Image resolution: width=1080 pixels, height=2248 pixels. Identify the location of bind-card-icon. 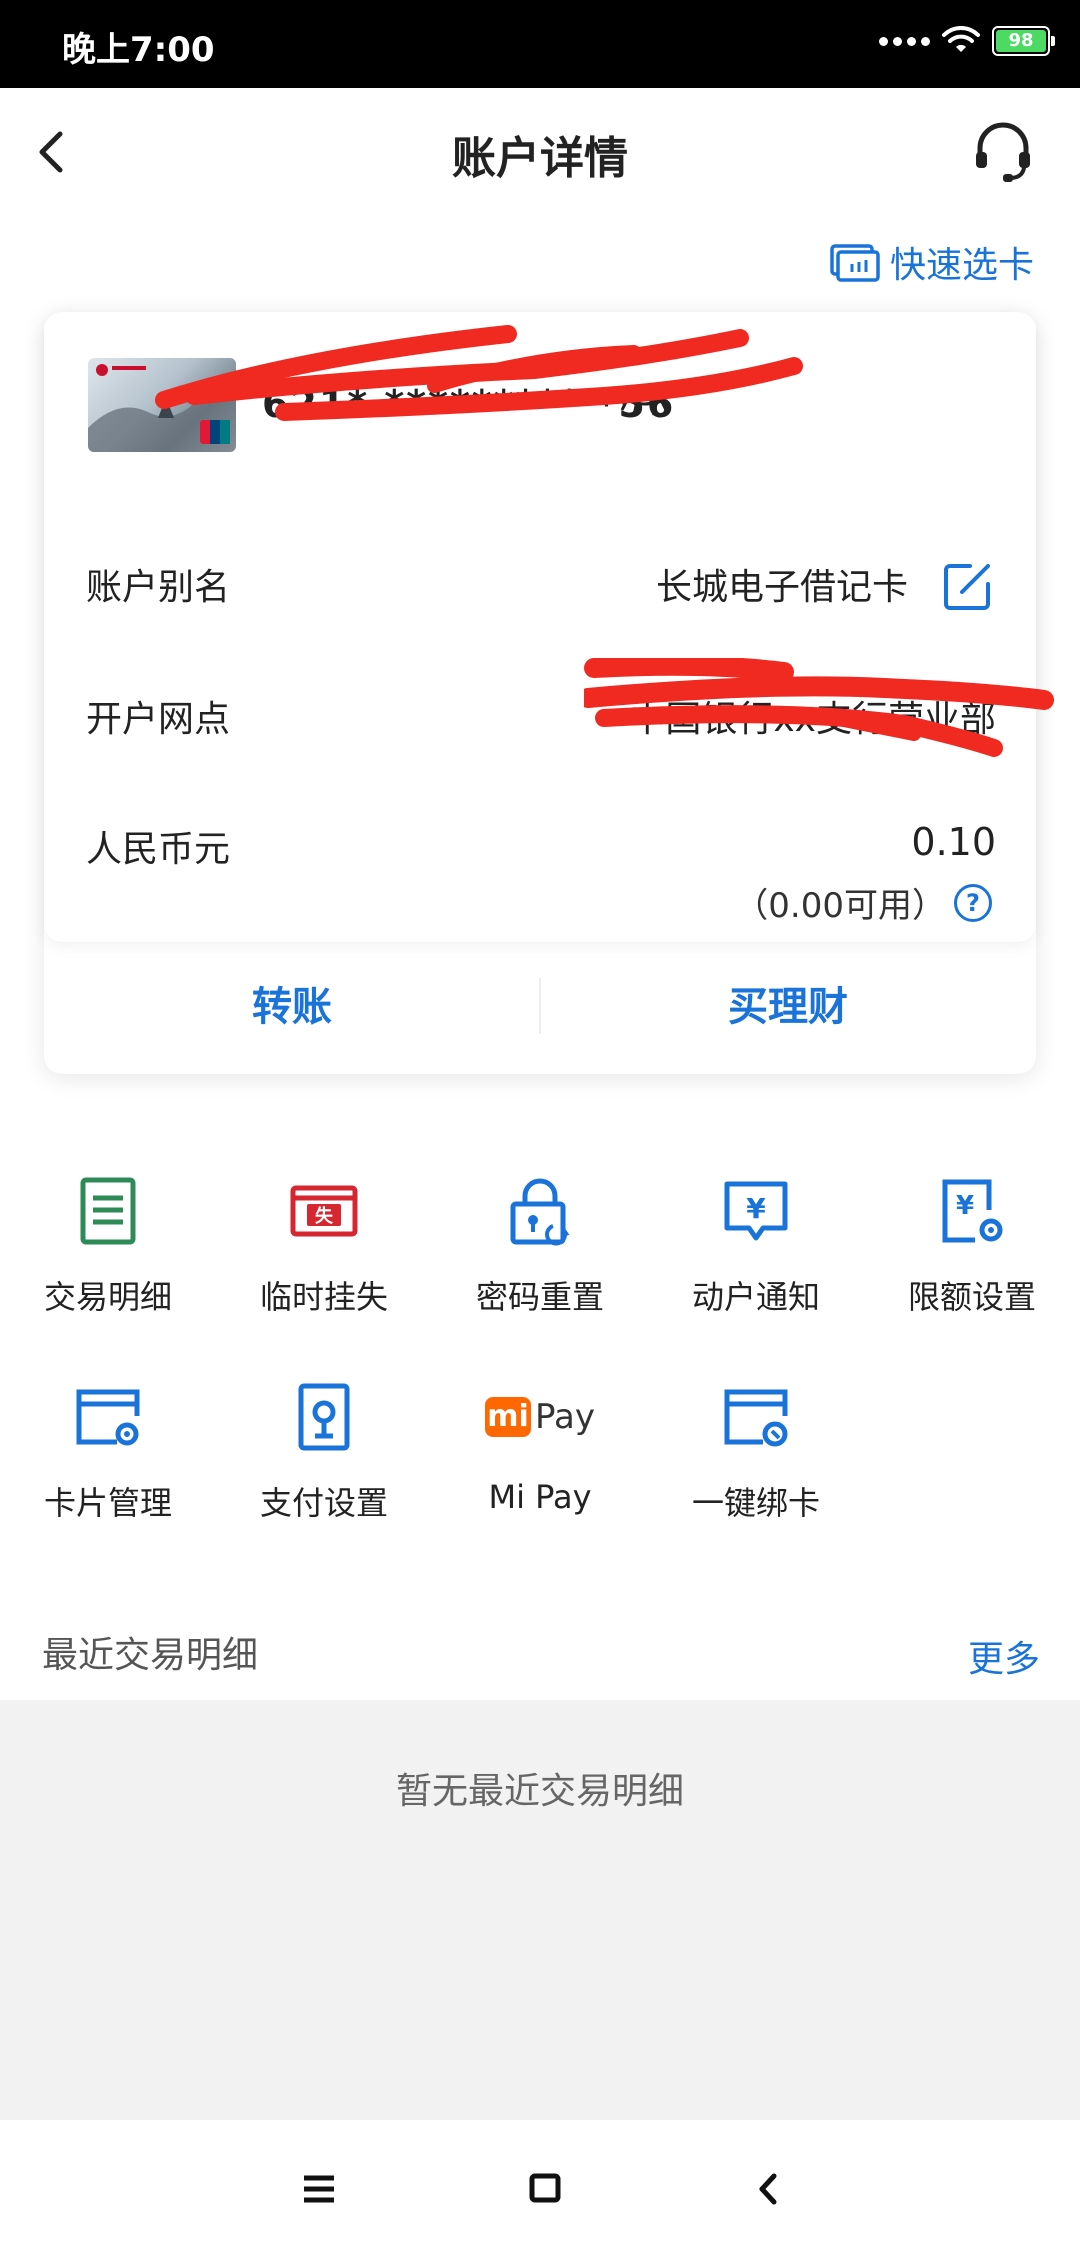
(756, 1418).